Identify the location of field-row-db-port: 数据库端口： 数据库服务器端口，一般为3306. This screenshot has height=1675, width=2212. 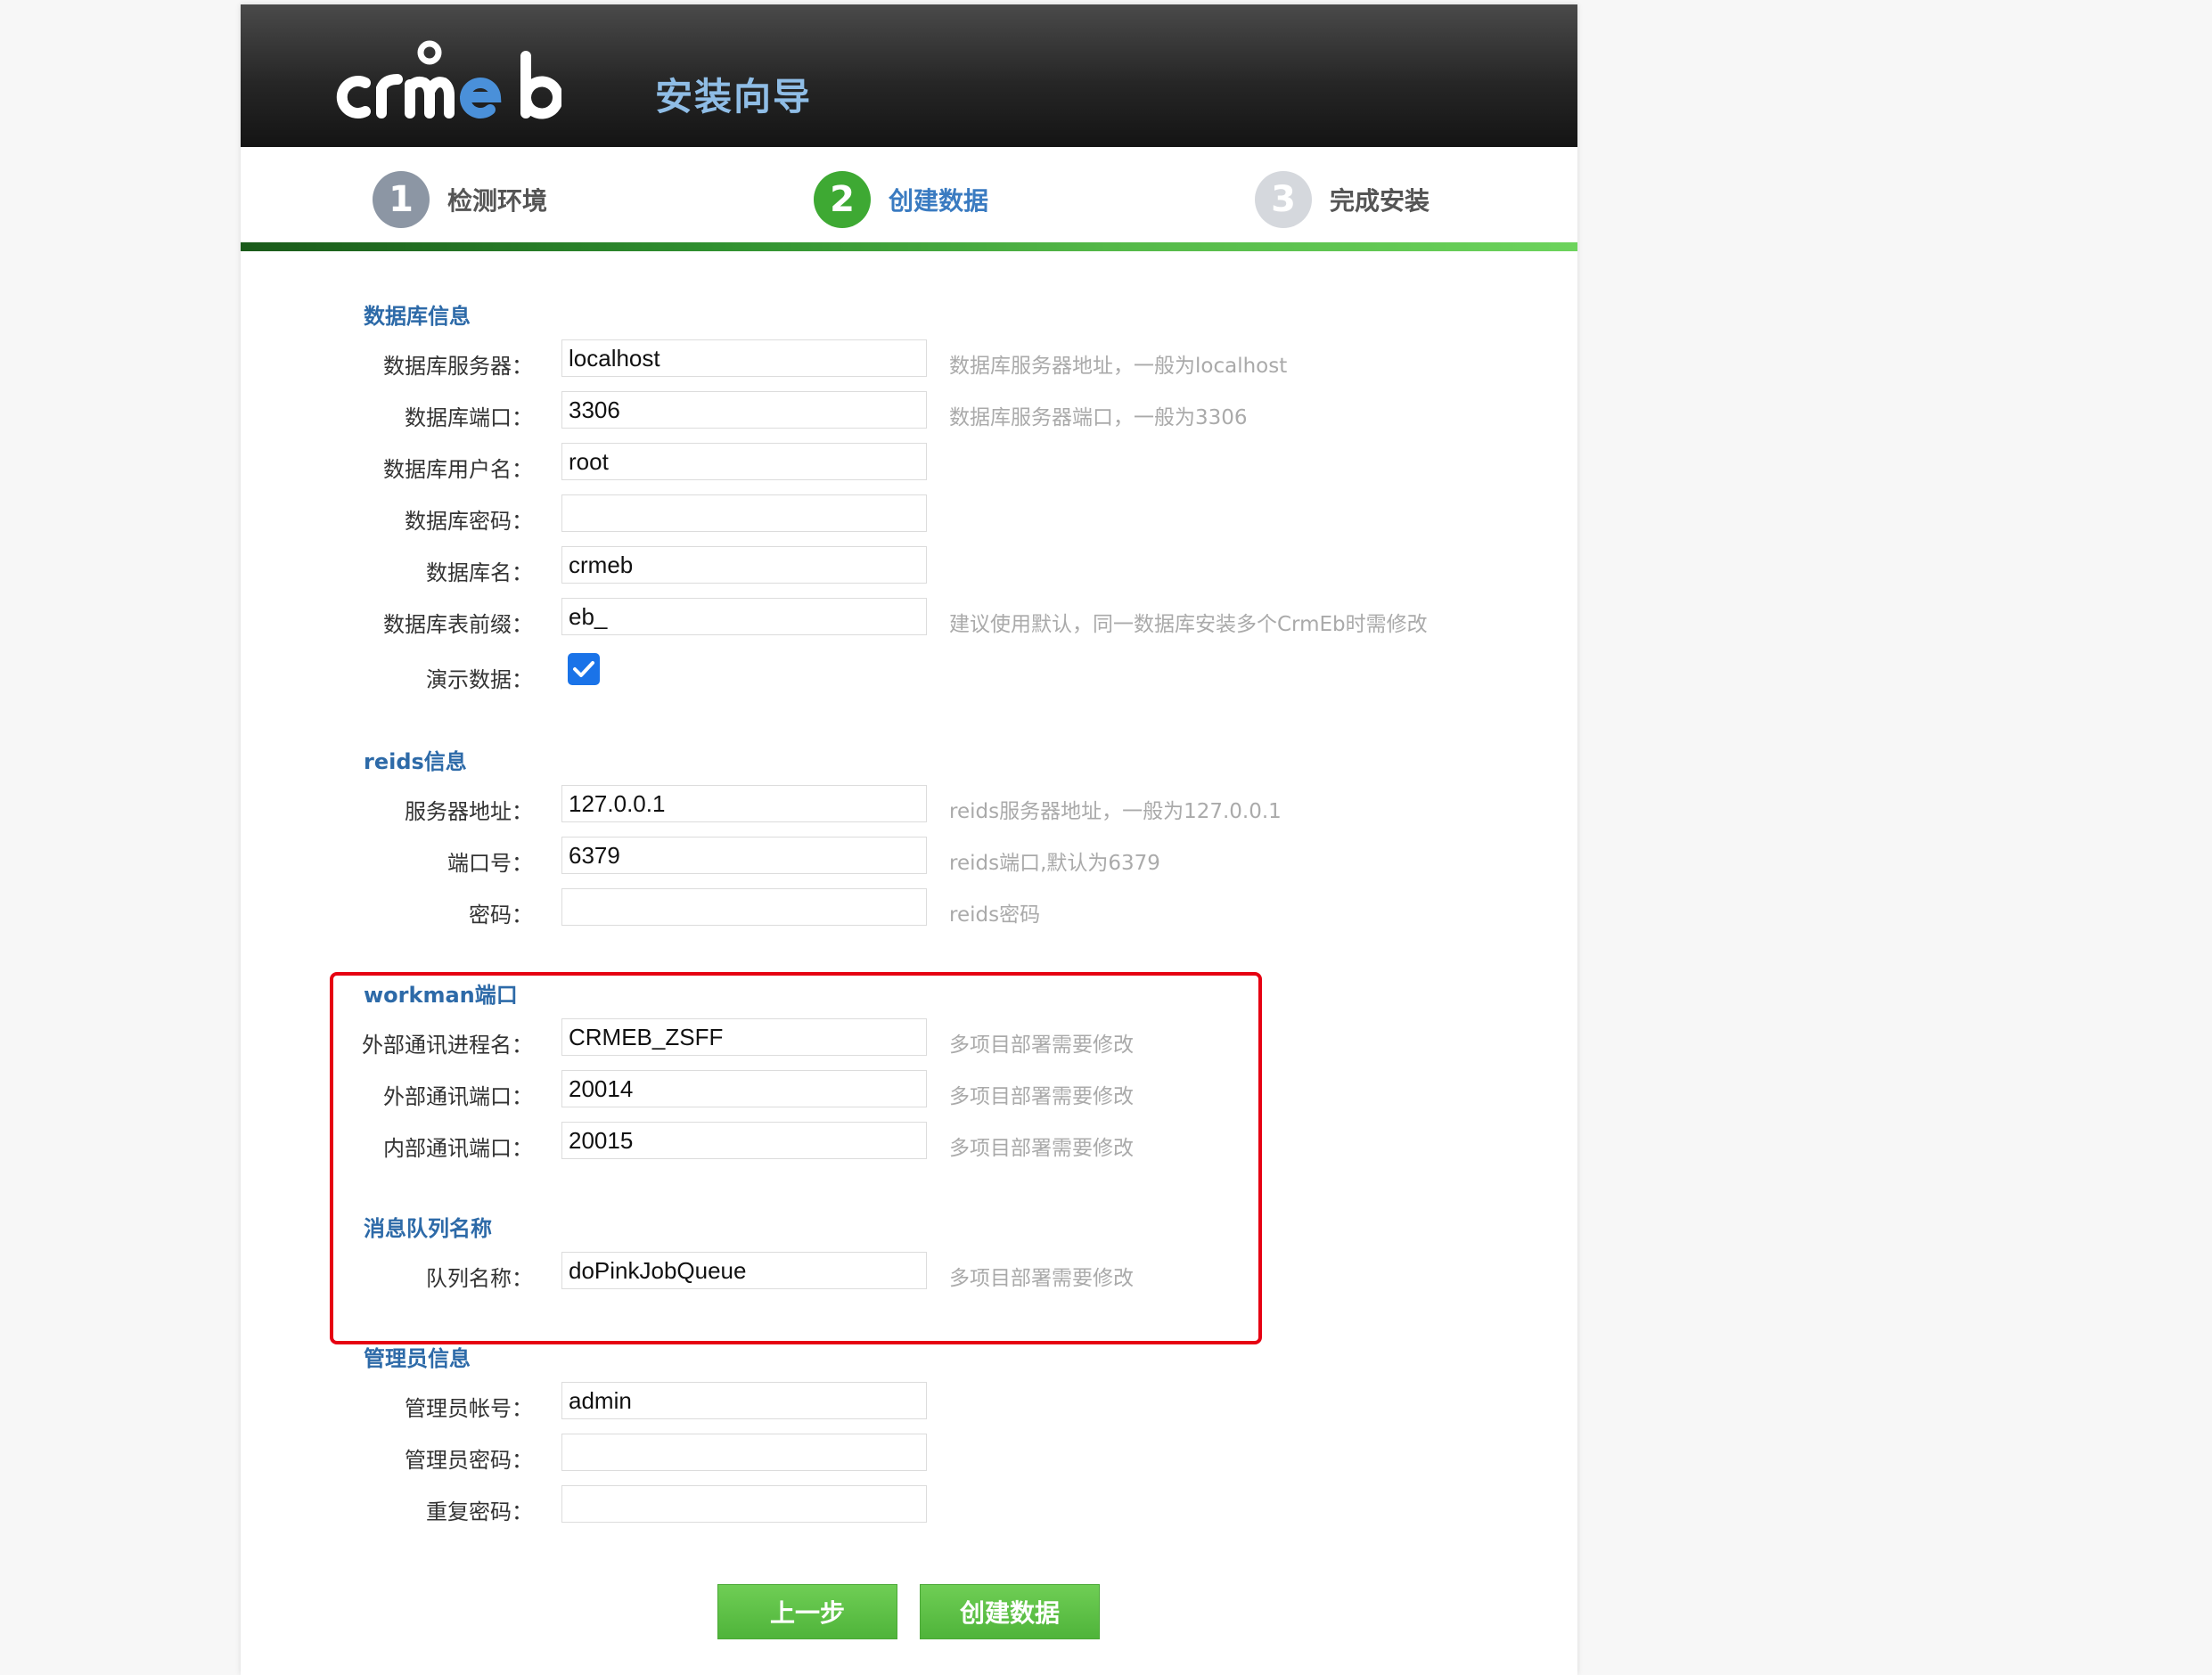
(909, 412).